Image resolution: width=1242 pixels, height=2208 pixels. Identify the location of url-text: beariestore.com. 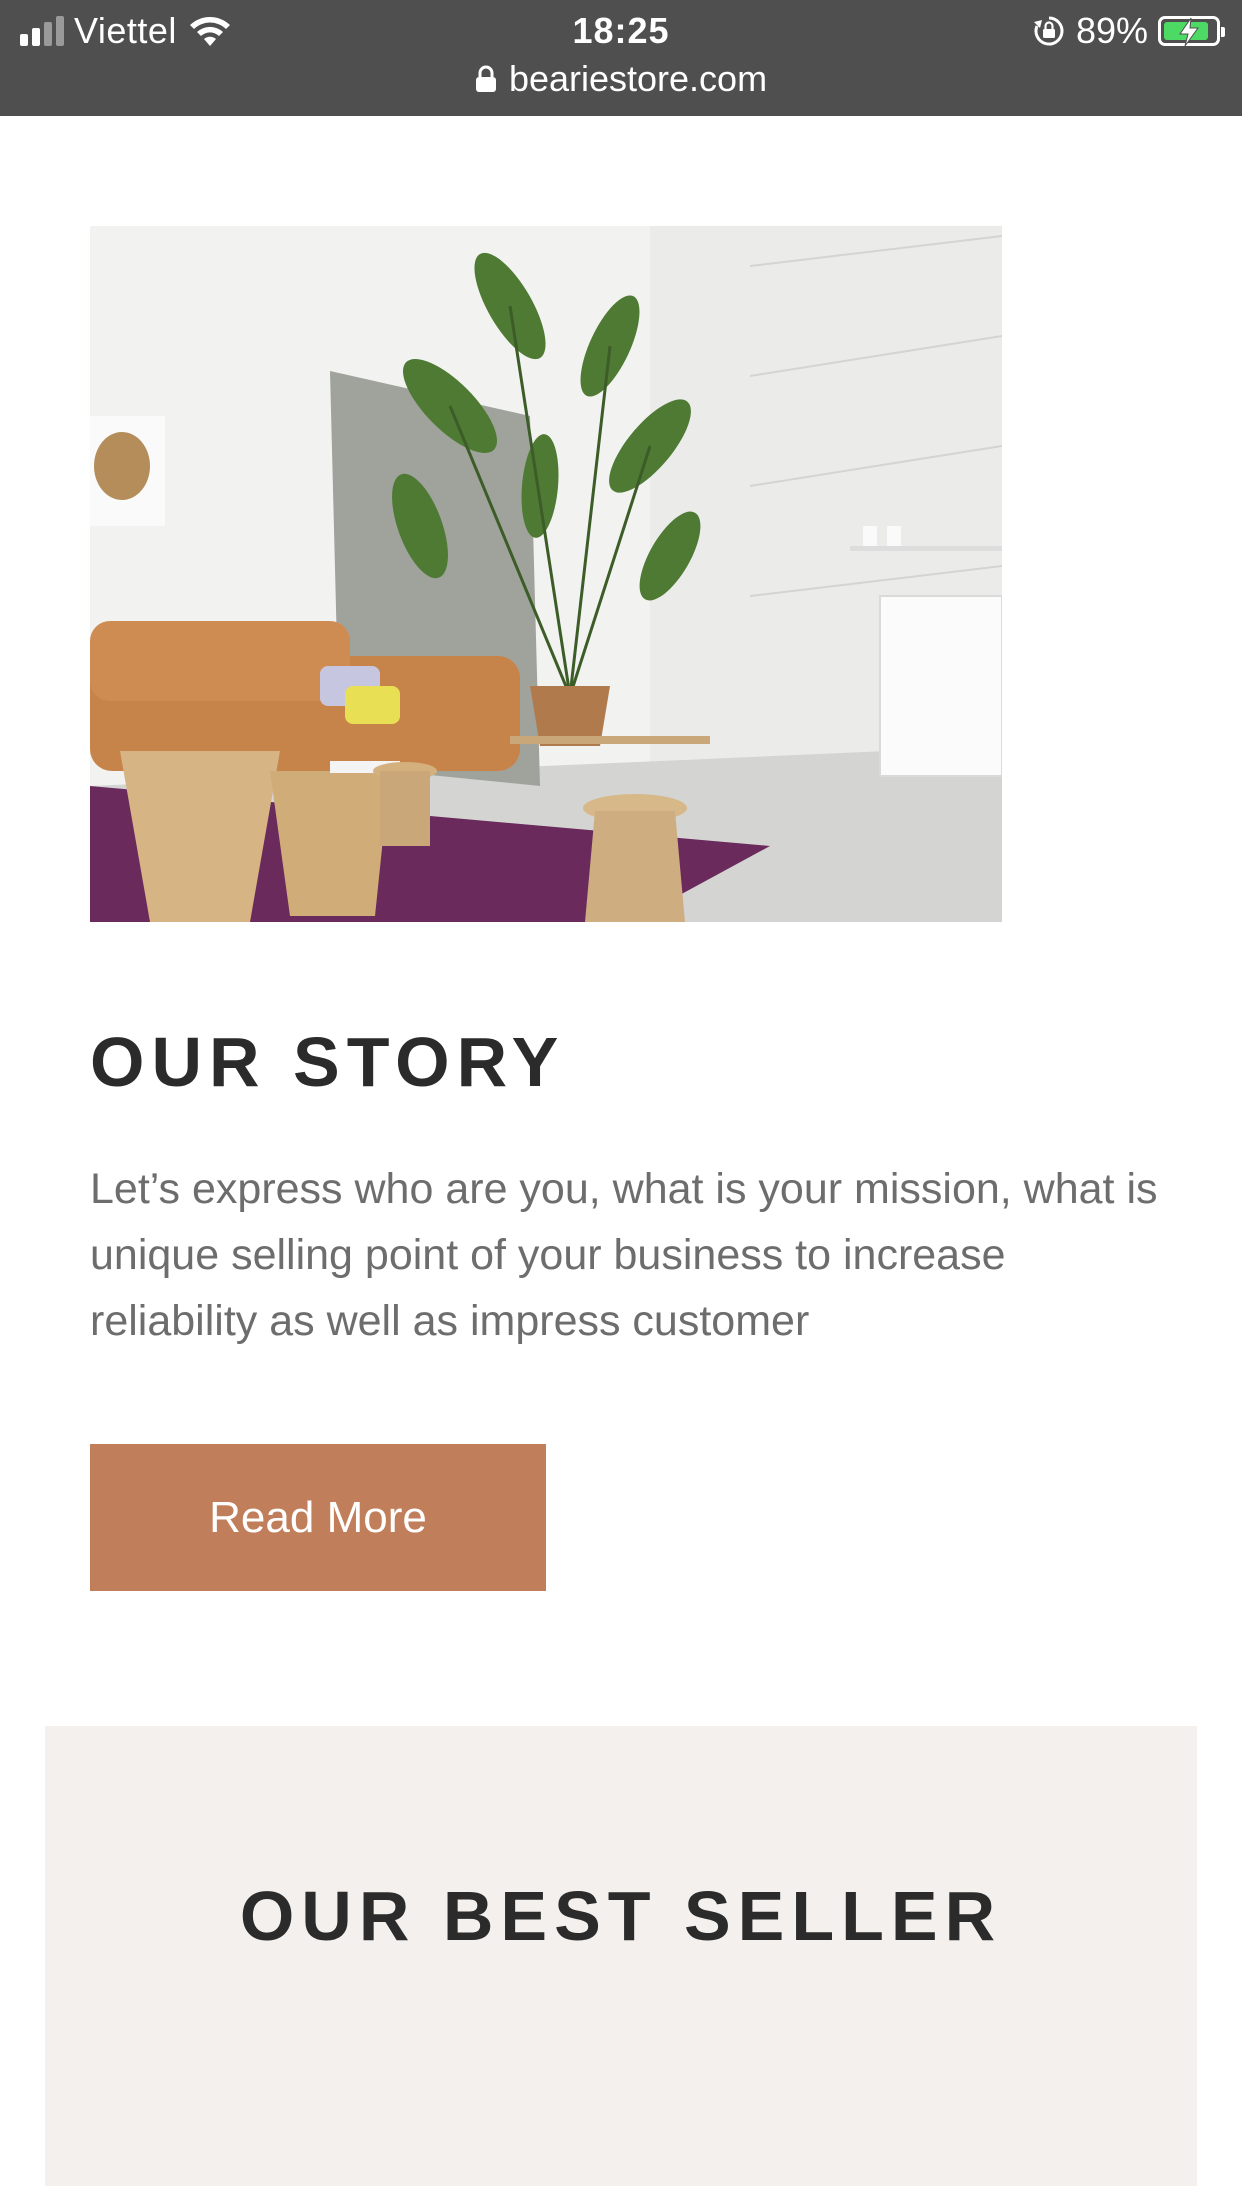
(638, 78).